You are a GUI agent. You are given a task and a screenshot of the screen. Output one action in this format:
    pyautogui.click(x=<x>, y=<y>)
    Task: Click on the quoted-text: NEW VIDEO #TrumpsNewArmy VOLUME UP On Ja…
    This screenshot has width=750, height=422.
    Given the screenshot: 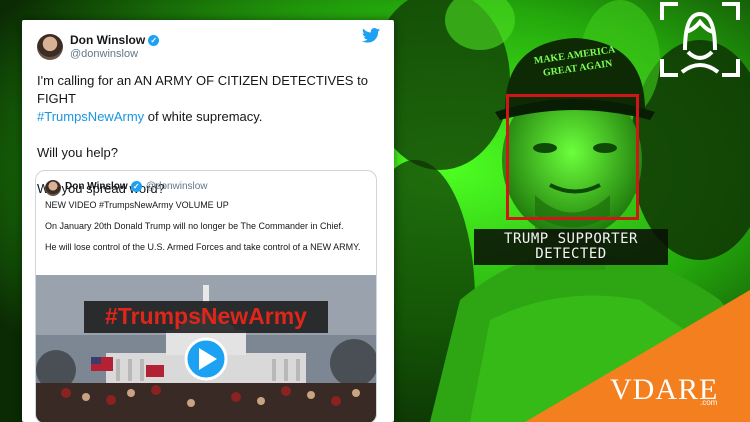 What is the action you would take?
    pyautogui.click(x=205, y=230)
    